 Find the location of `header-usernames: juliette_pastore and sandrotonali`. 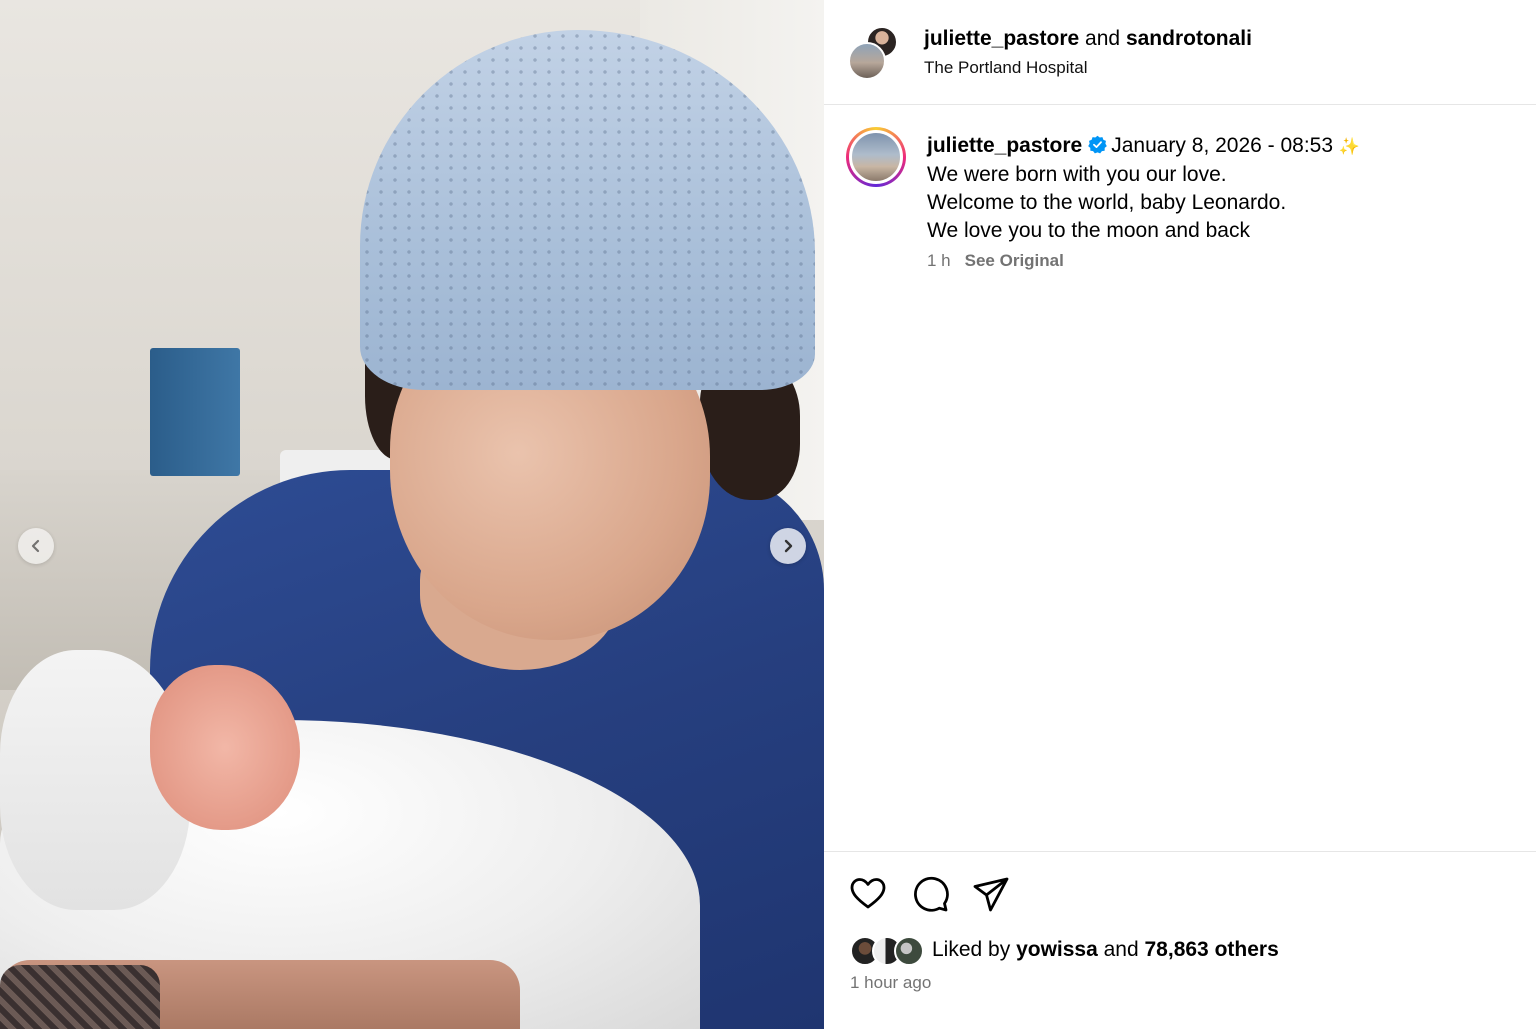

header-usernames: juliette_pastore and sandrotonali is located at coordinates (1088, 39).